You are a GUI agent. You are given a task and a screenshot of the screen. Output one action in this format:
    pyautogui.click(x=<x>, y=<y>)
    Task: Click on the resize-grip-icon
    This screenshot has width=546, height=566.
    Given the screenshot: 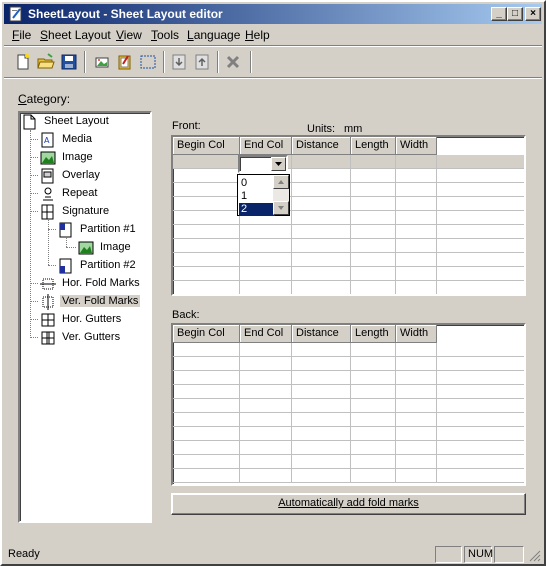 What is the action you would take?
    pyautogui.click(x=535, y=556)
    